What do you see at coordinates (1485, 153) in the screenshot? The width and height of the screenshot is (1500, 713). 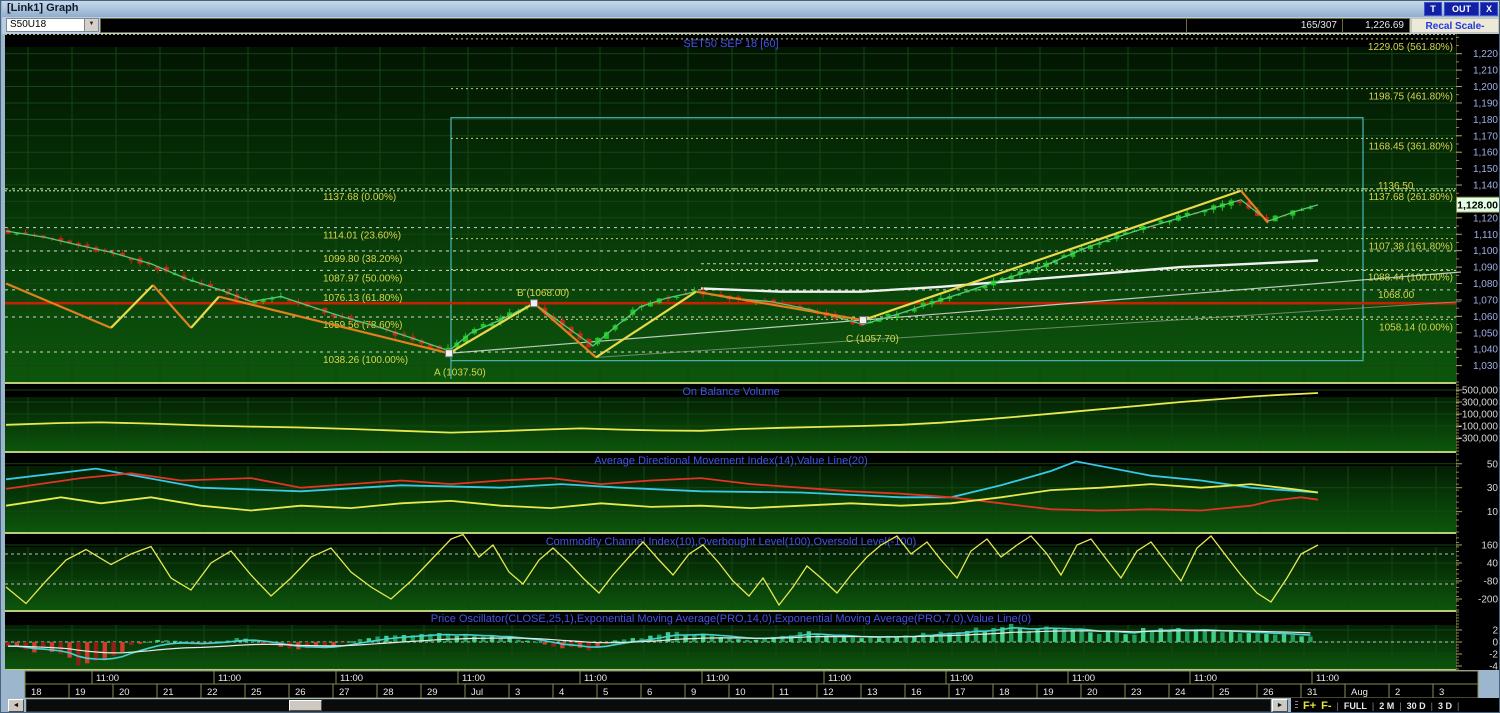 I see `svg-text: 1,160` at bounding box center [1485, 153].